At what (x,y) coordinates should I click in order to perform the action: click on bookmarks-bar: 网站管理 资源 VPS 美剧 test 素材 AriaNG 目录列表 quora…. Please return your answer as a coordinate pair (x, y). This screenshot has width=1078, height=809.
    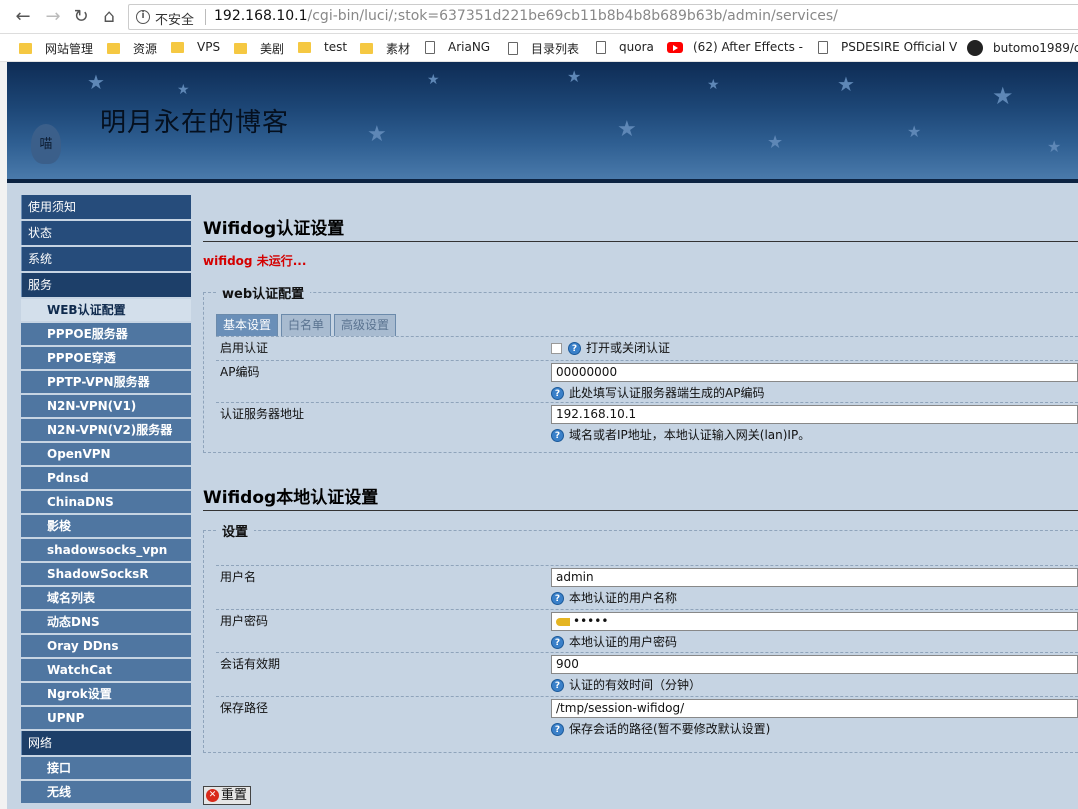
    Looking at the image, I should click on (539, 48).